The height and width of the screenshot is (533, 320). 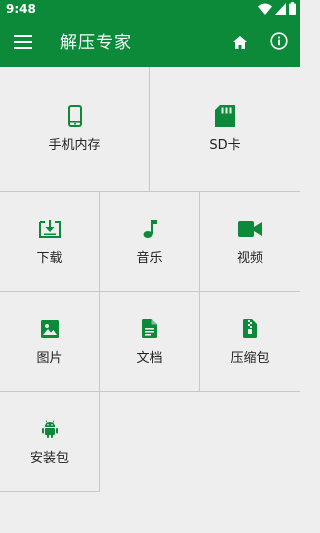 What do you see at coordinates (49, 358) in the screenshot?
I see `category-label: 图片` at bounding box center [49, 358].